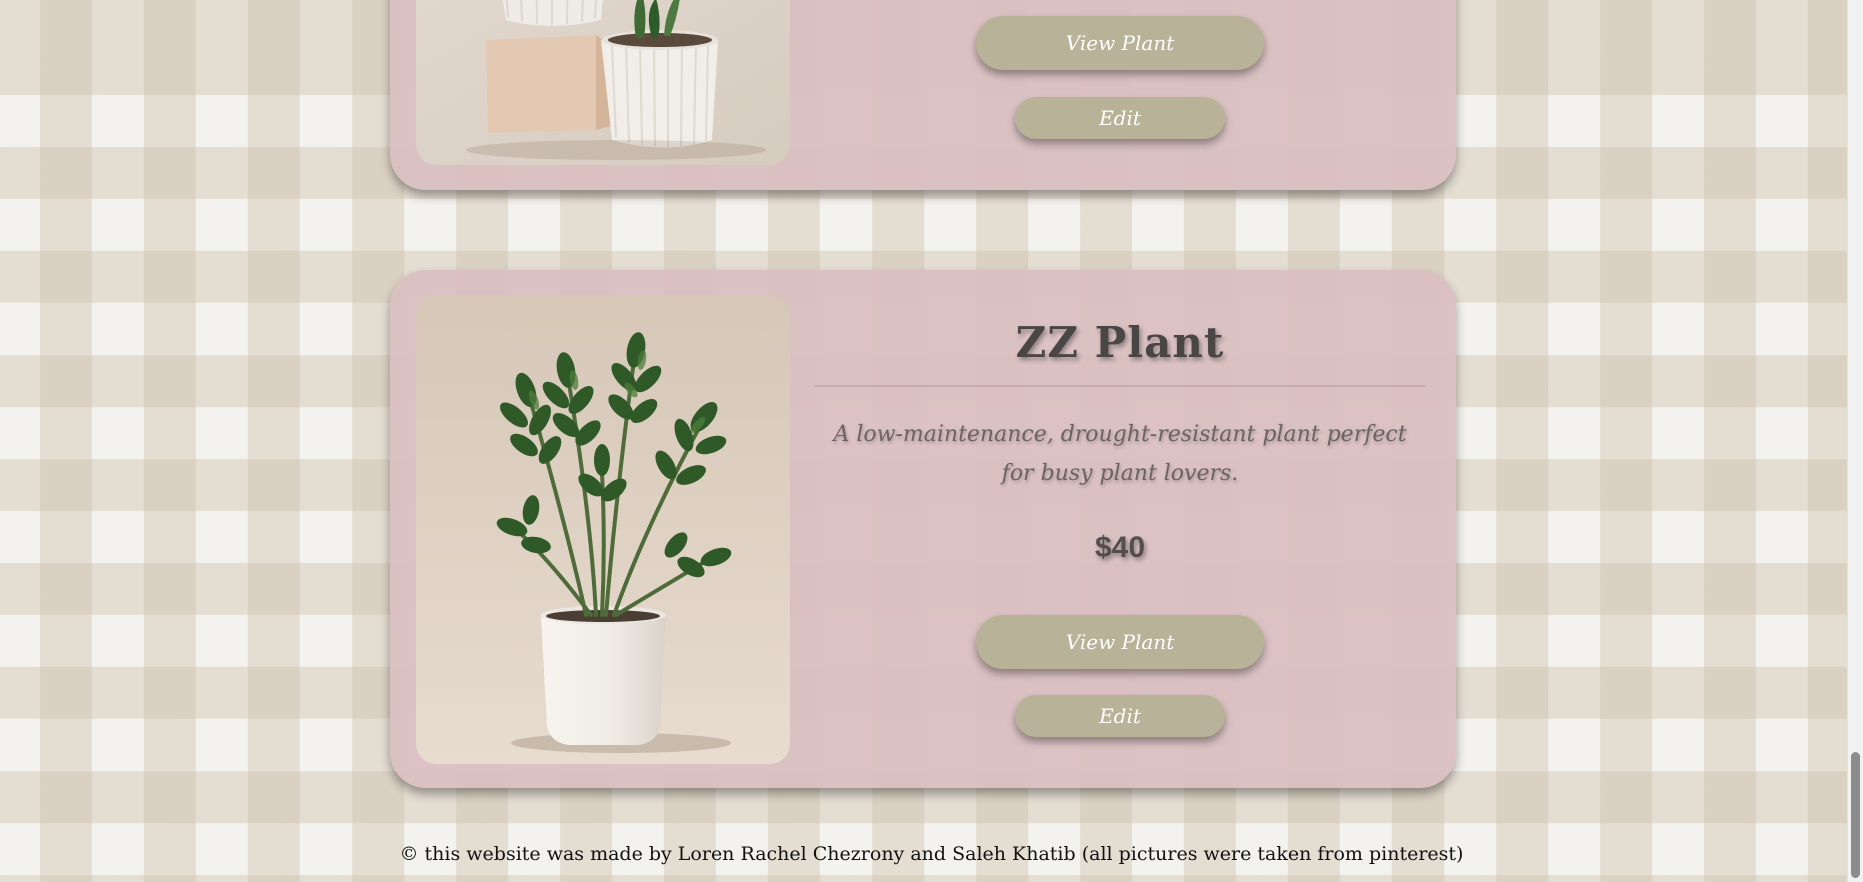  What do you see at coordinates (1120, 386) in the screenshot?
I see `divider` at bounding box center [1120, 386].